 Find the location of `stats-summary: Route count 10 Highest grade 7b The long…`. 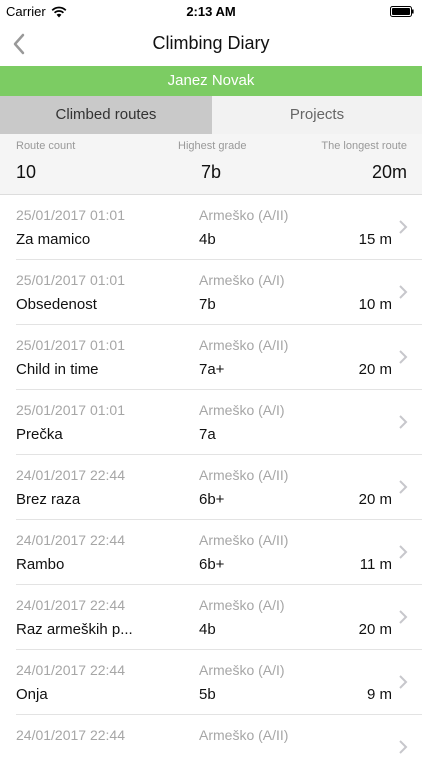

stats-summary: Route count 10 Highest grade 7b The long… is located at coordinates (211, 164).